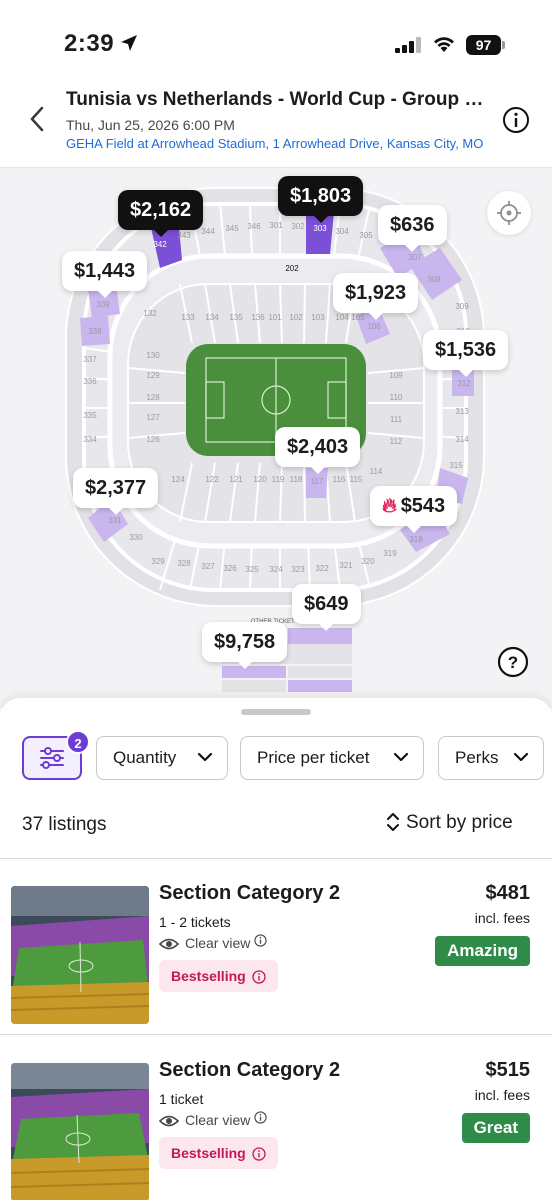  What do you see at coordinates (260, 479) in the screenshot?
I see `svg-text: 120` at bounding box center [260, 479].